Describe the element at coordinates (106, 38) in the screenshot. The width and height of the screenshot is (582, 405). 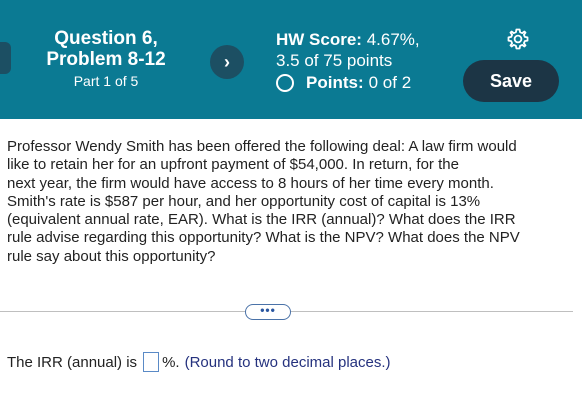
I see `question-number: Question 6,` at that location.